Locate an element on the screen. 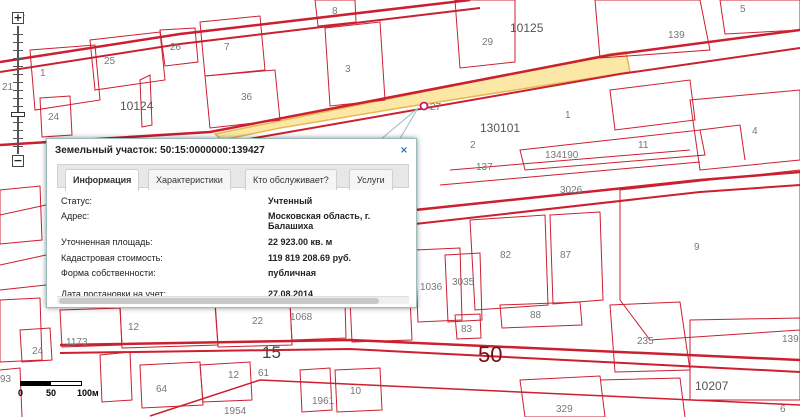 The height and width of the screenshot is (417, 800). map-label: 22 is located at coordinates (258, 321).